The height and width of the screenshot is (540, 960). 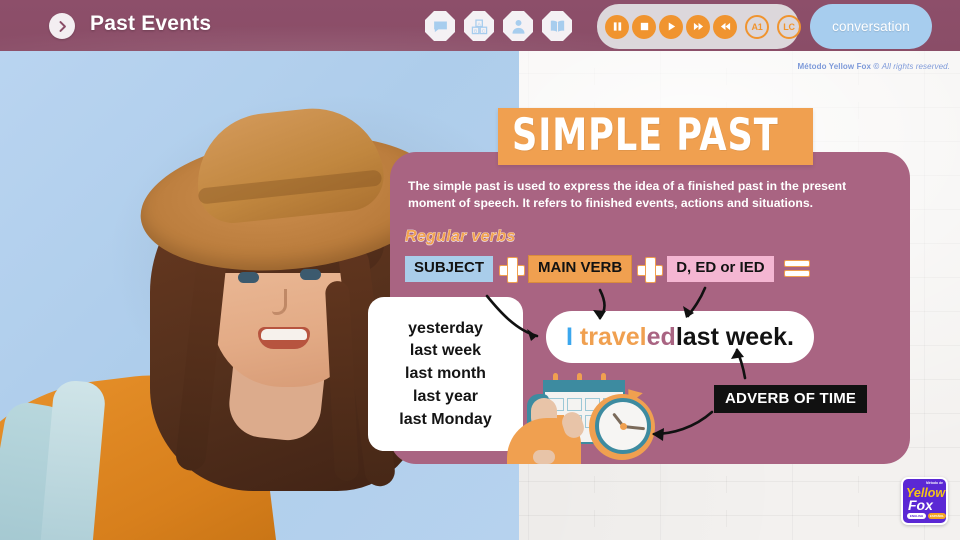 I want to click on stop-icon, so click(x=644, y=26).